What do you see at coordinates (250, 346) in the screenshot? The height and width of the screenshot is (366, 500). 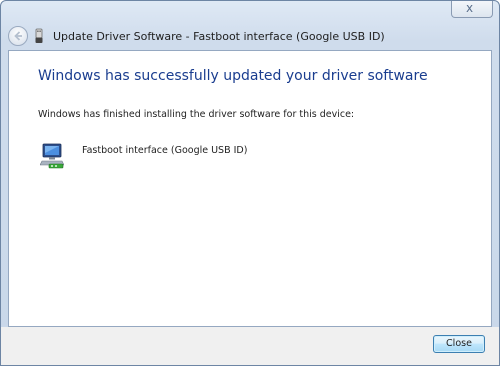 I see `dialog-footer` at bounding box center [250, 346].